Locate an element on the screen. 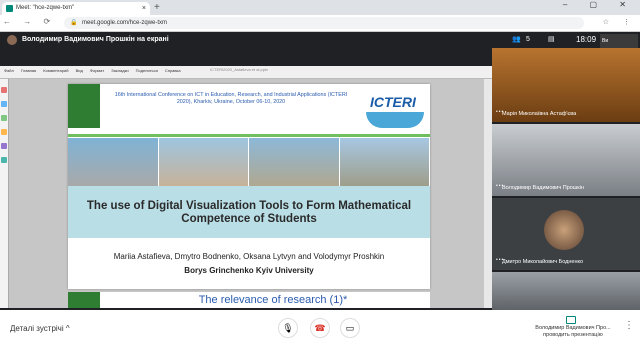  icteri-logo-bg is located at coordinates (395, 120).